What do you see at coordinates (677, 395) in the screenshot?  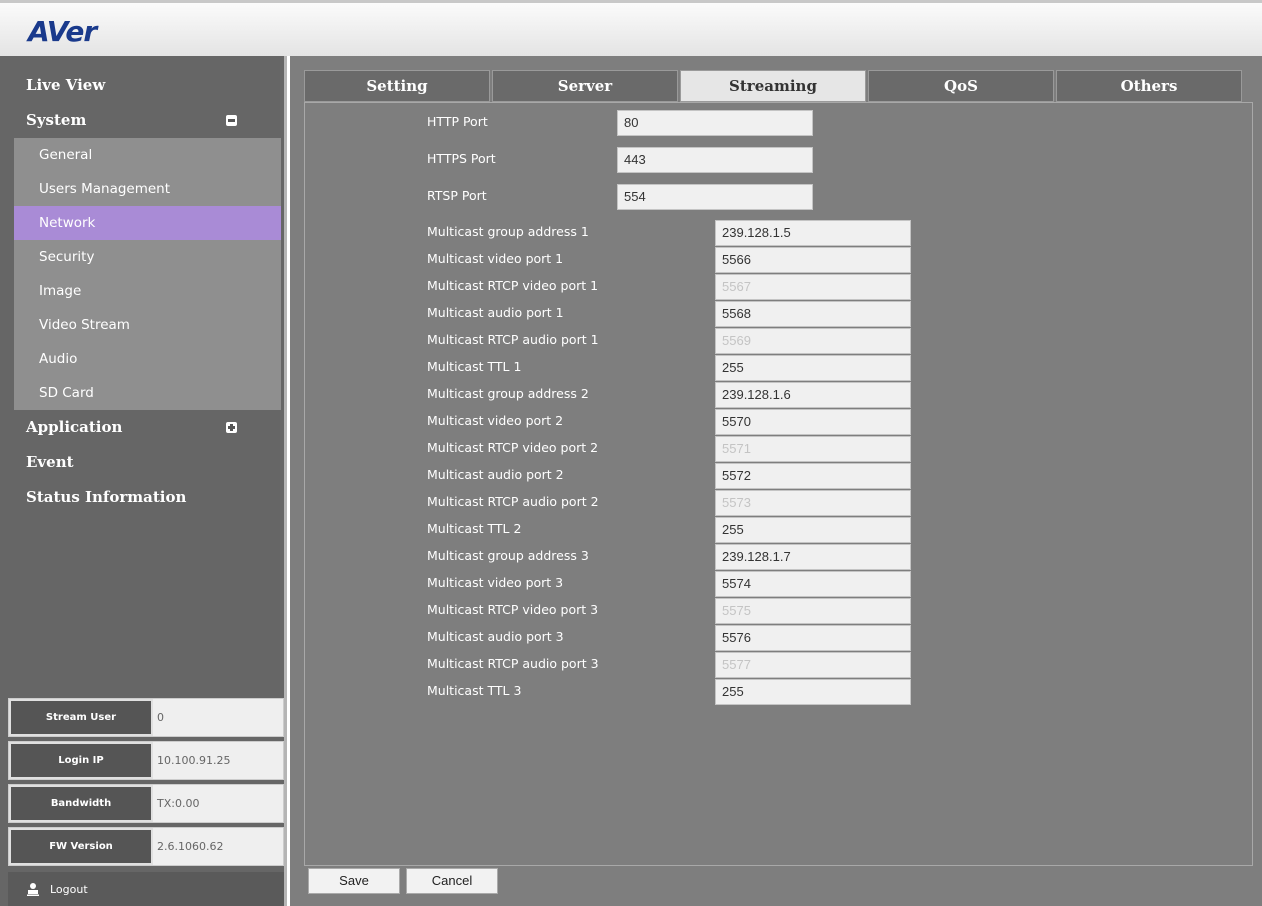 I see `form-row: Multicast group address 2 239.128.1.6` at bounding box center [677, 395].